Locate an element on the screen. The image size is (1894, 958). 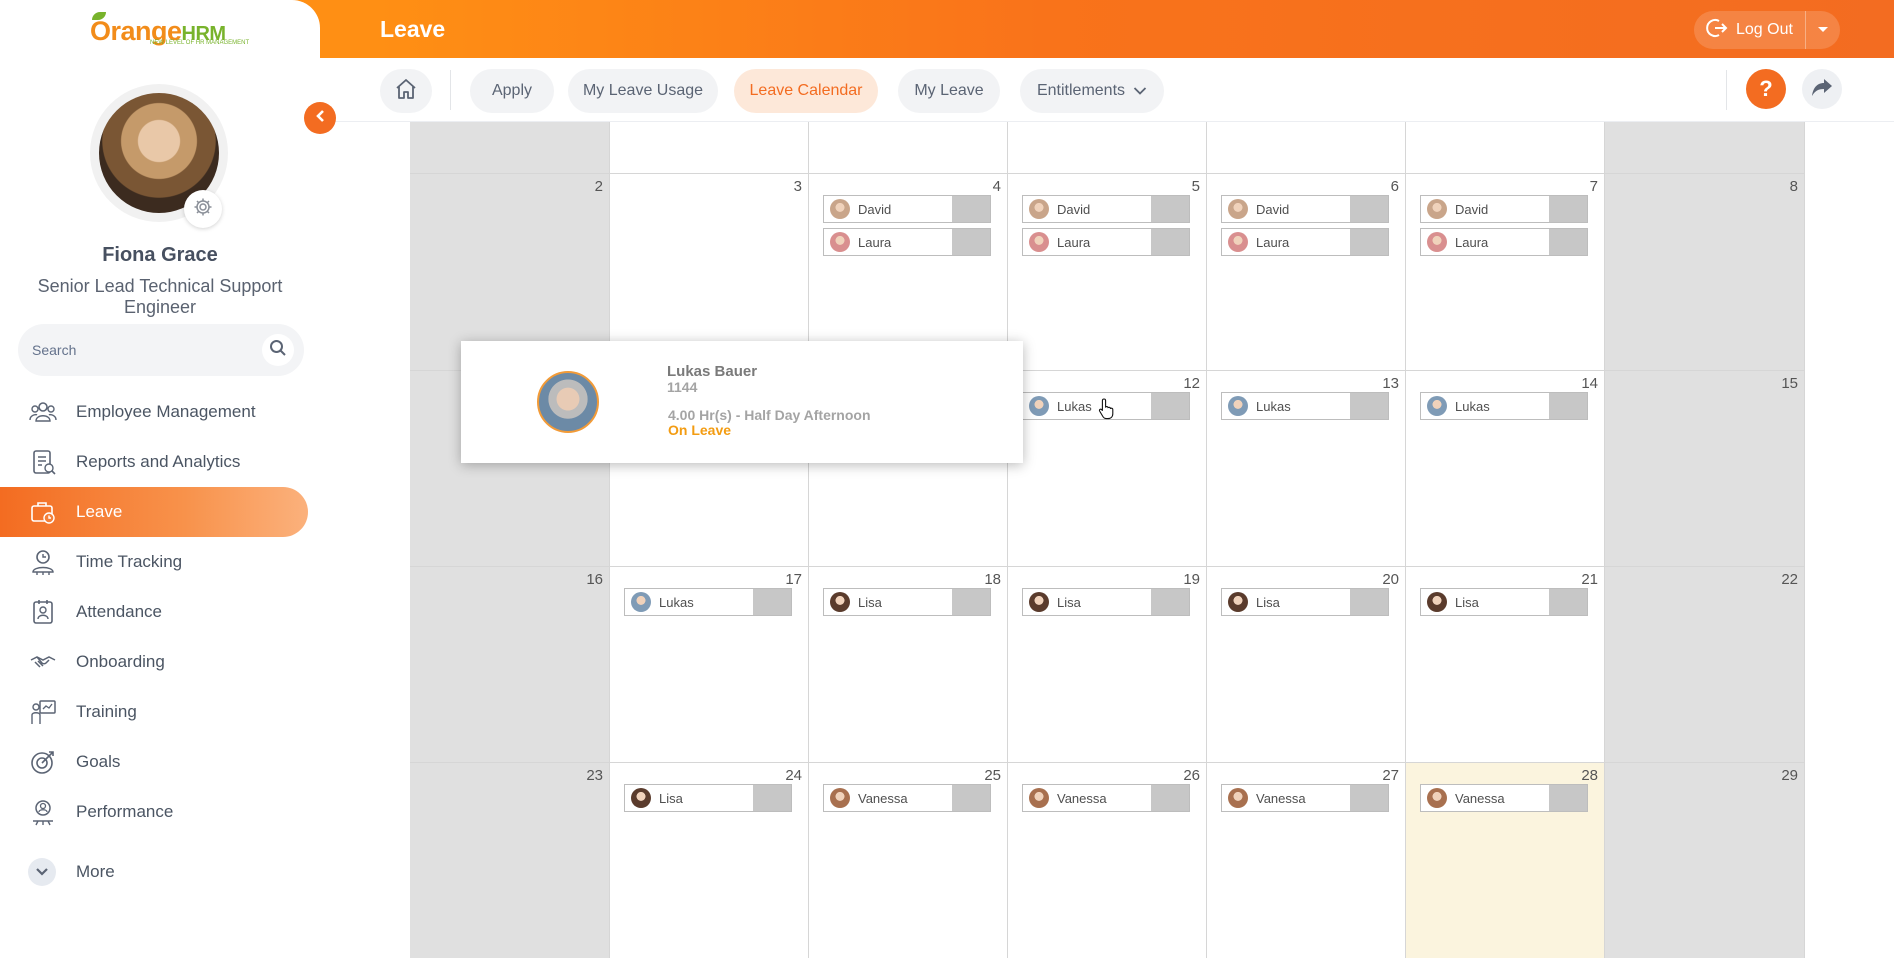
sidebar-item-label: Reports and Analytics is located at coordinates (158, 461).